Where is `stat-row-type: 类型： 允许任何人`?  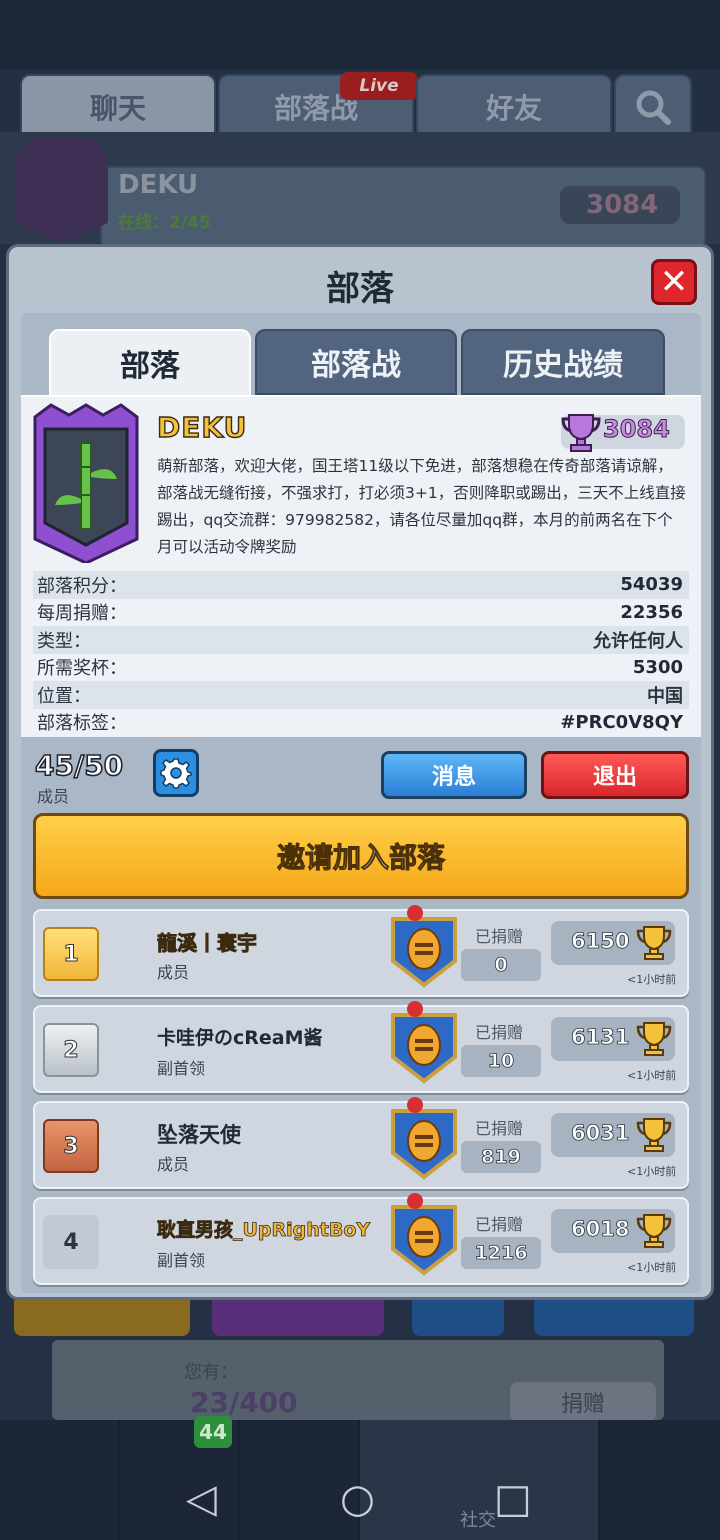 stat-row-type: 类型： 允许任何人 is located at coordinates (361, 640).